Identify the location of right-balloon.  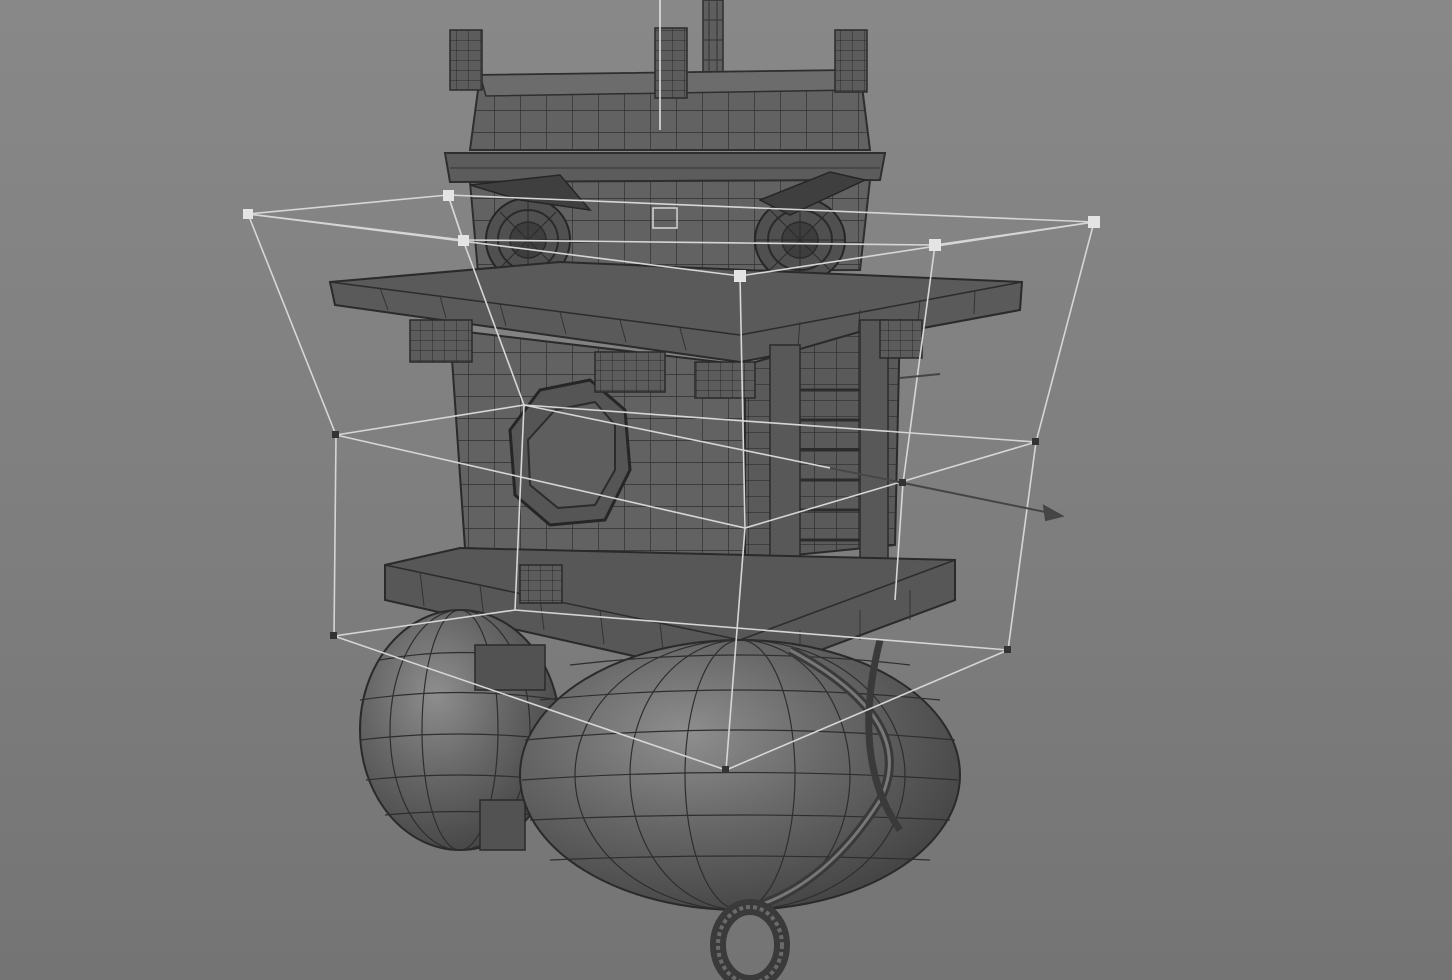
(740, 775).